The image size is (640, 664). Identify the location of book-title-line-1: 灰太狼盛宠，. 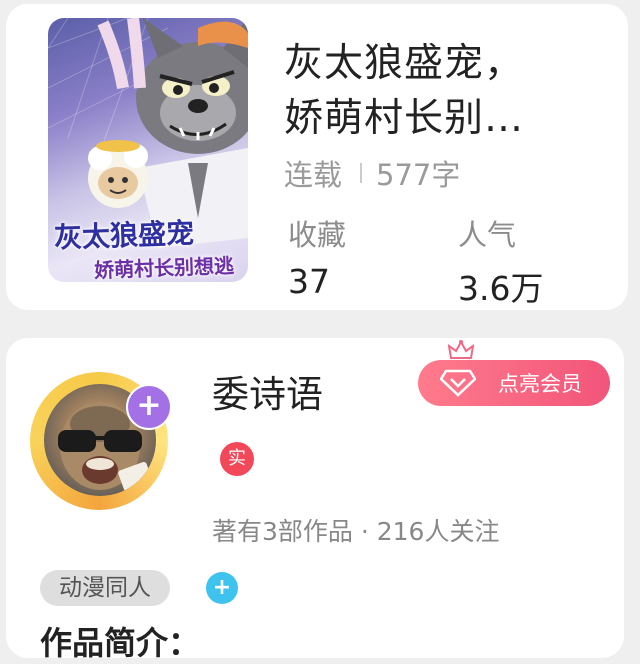
(404, 63).